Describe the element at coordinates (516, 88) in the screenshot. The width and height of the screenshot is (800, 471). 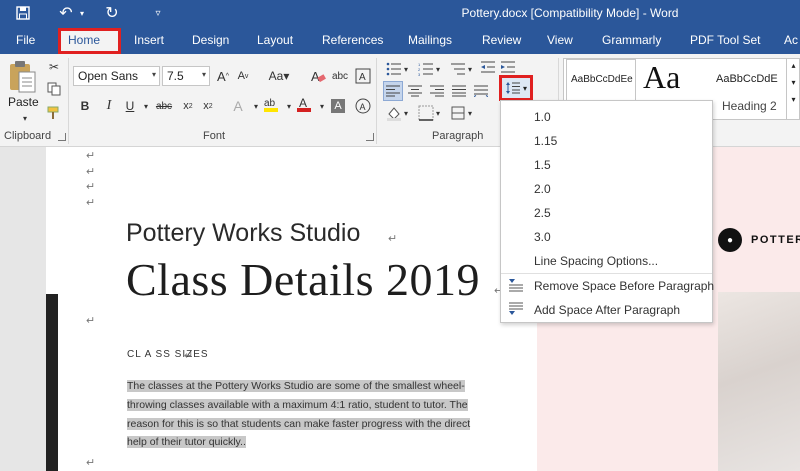
I see `line-spacing-button: ▾` at that location.